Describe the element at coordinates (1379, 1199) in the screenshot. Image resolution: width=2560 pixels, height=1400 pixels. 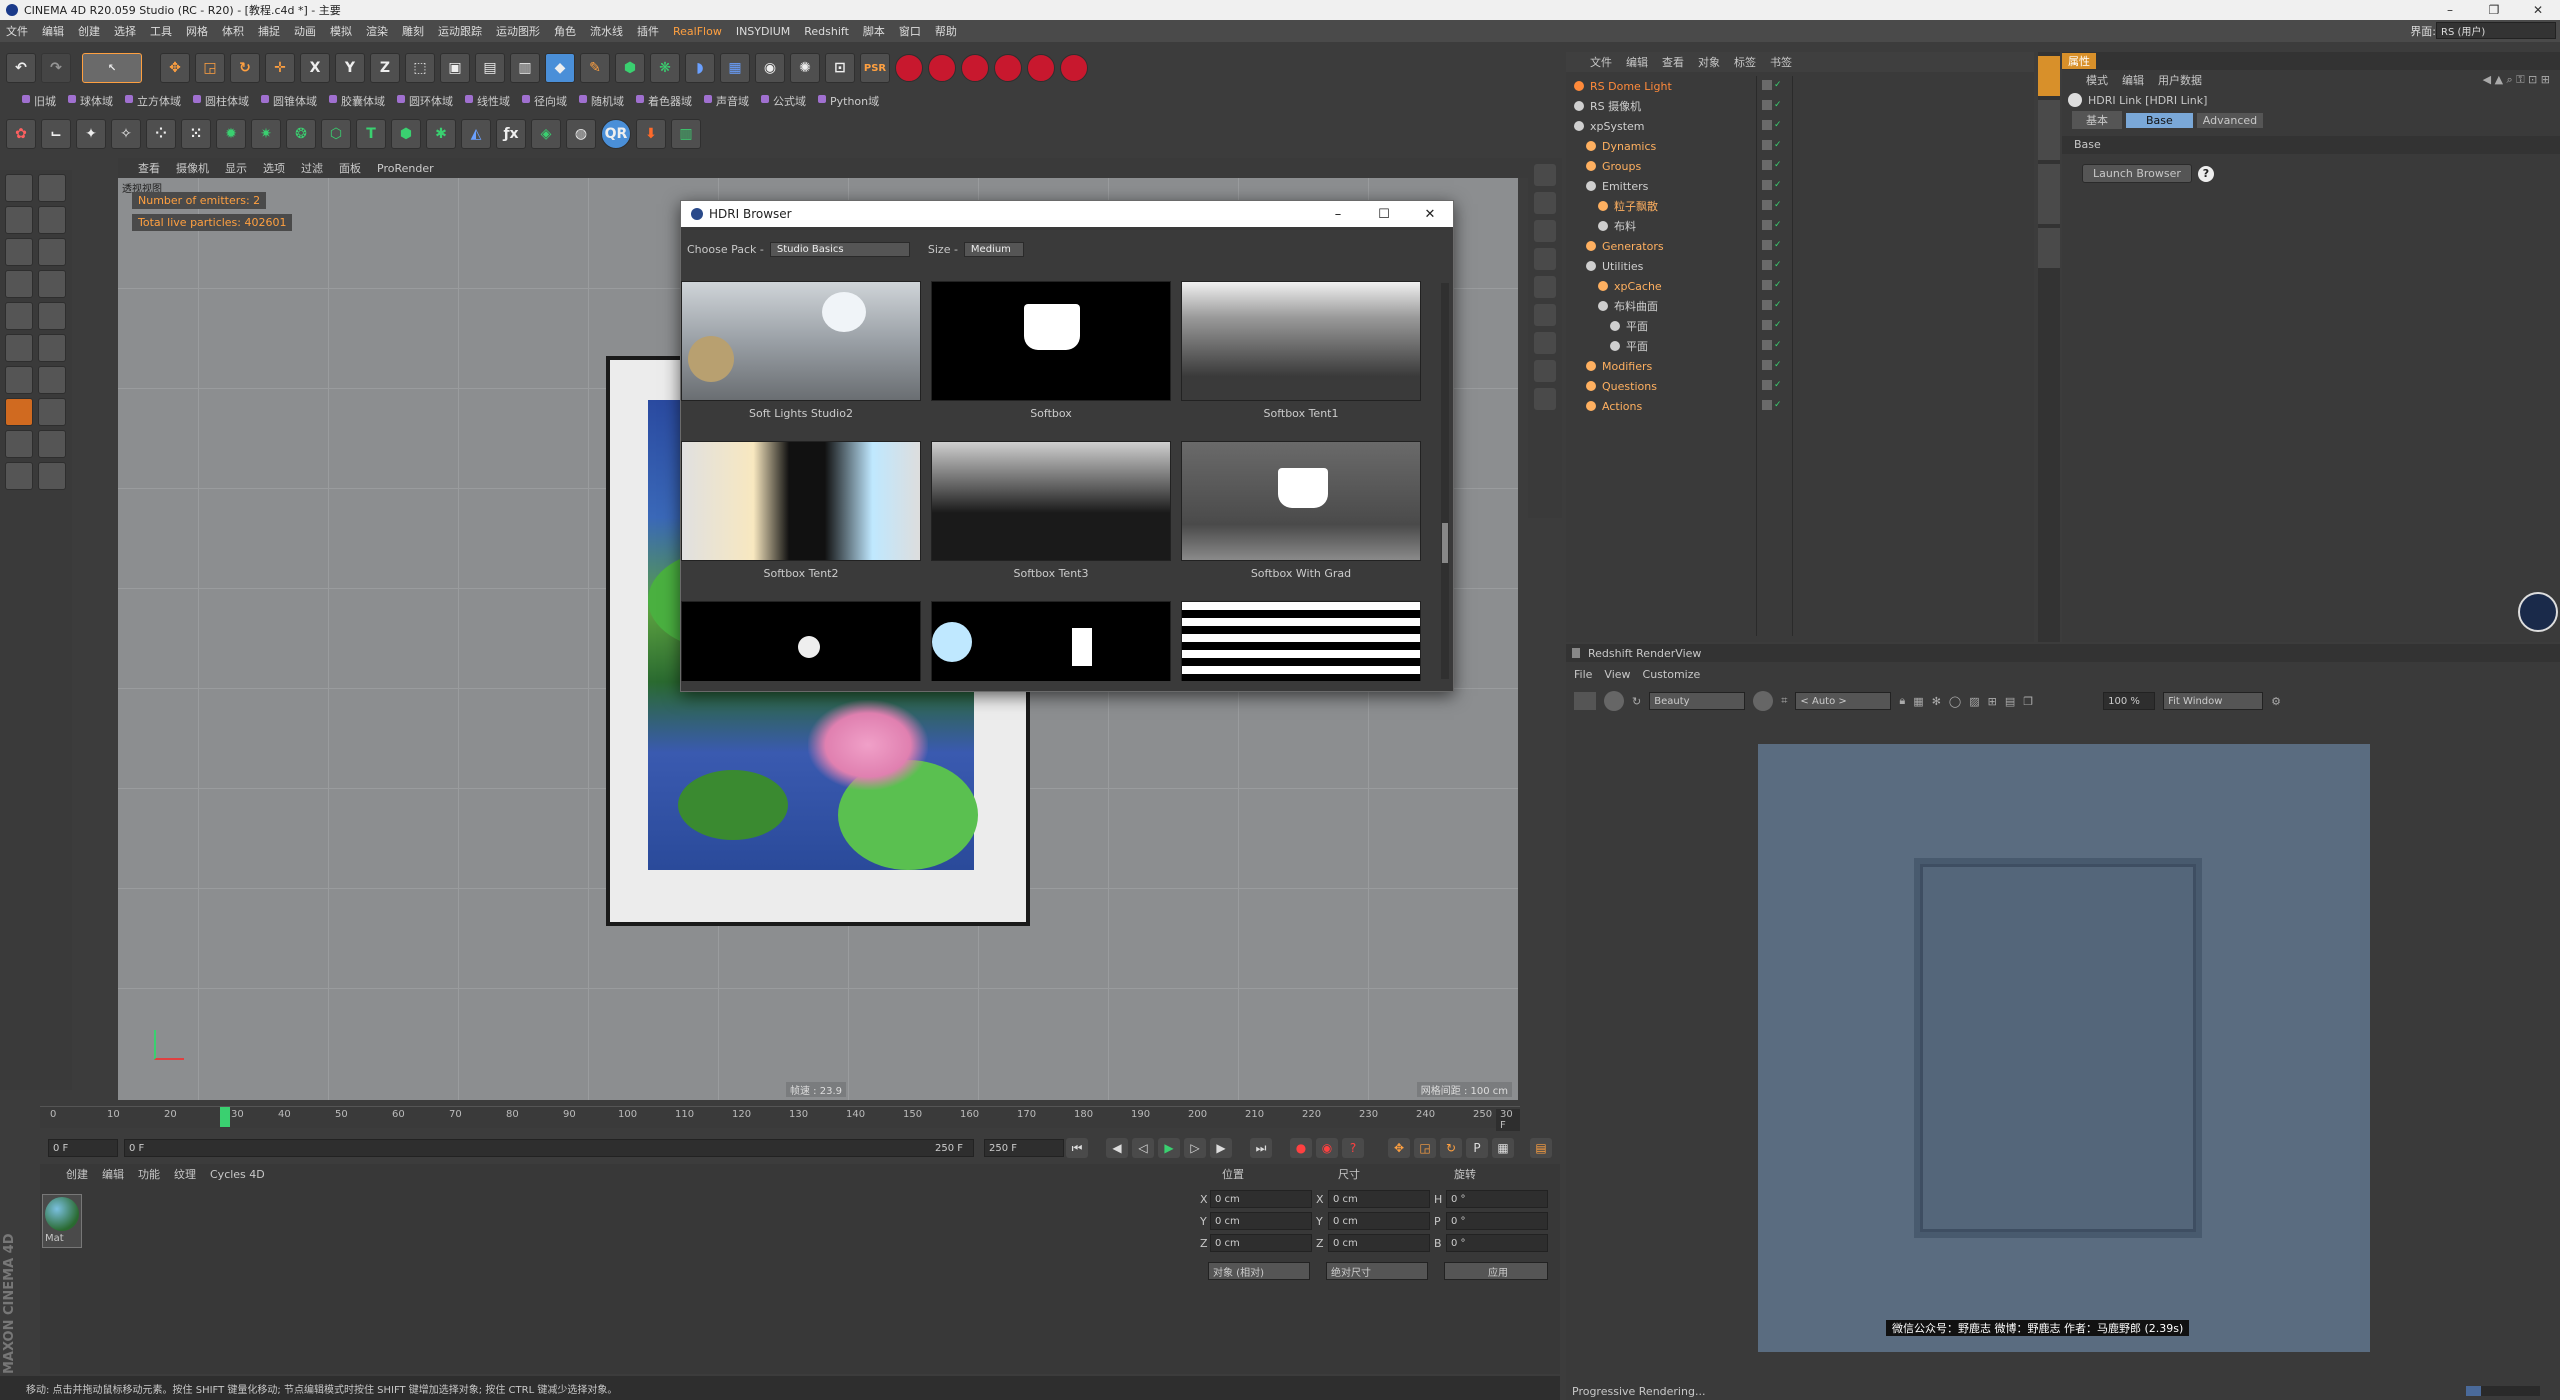
I see `size-x-field: 0 cm` at that location.